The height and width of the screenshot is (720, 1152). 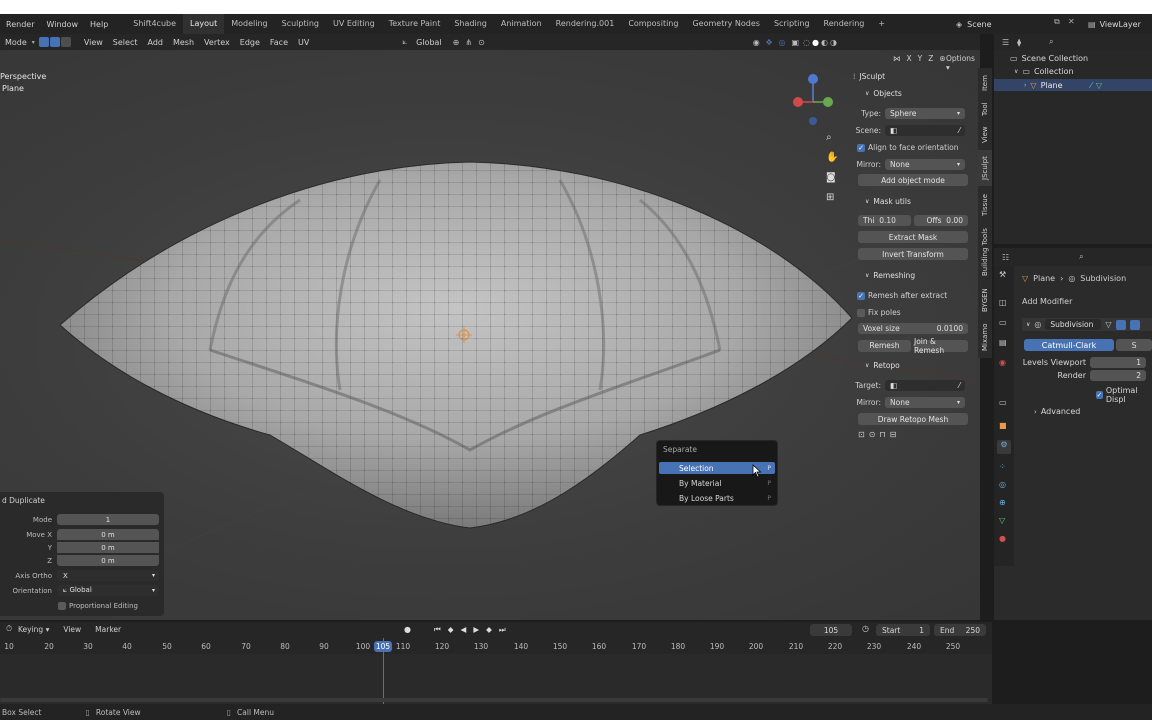 I want to click on align-face-checkbox: ✓, so click(x=861, y=147).